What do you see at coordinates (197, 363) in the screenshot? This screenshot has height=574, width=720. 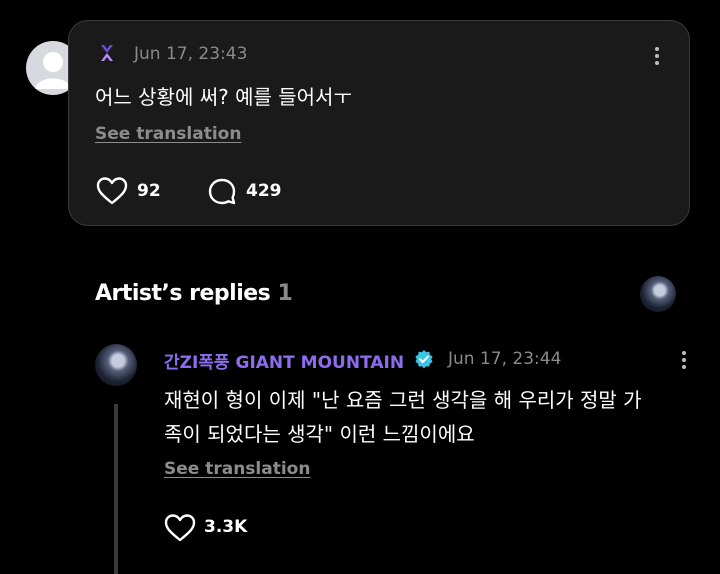 I see `artist-name-korean: 간ZI폭풍` at bounding box center [197, 363].